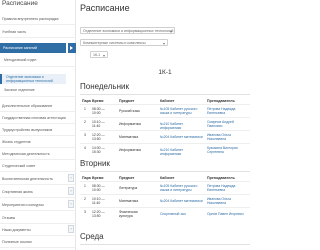 This screenshot has width=320, height=250. I want to click on cell-subject: Литература, so click(128, 188).